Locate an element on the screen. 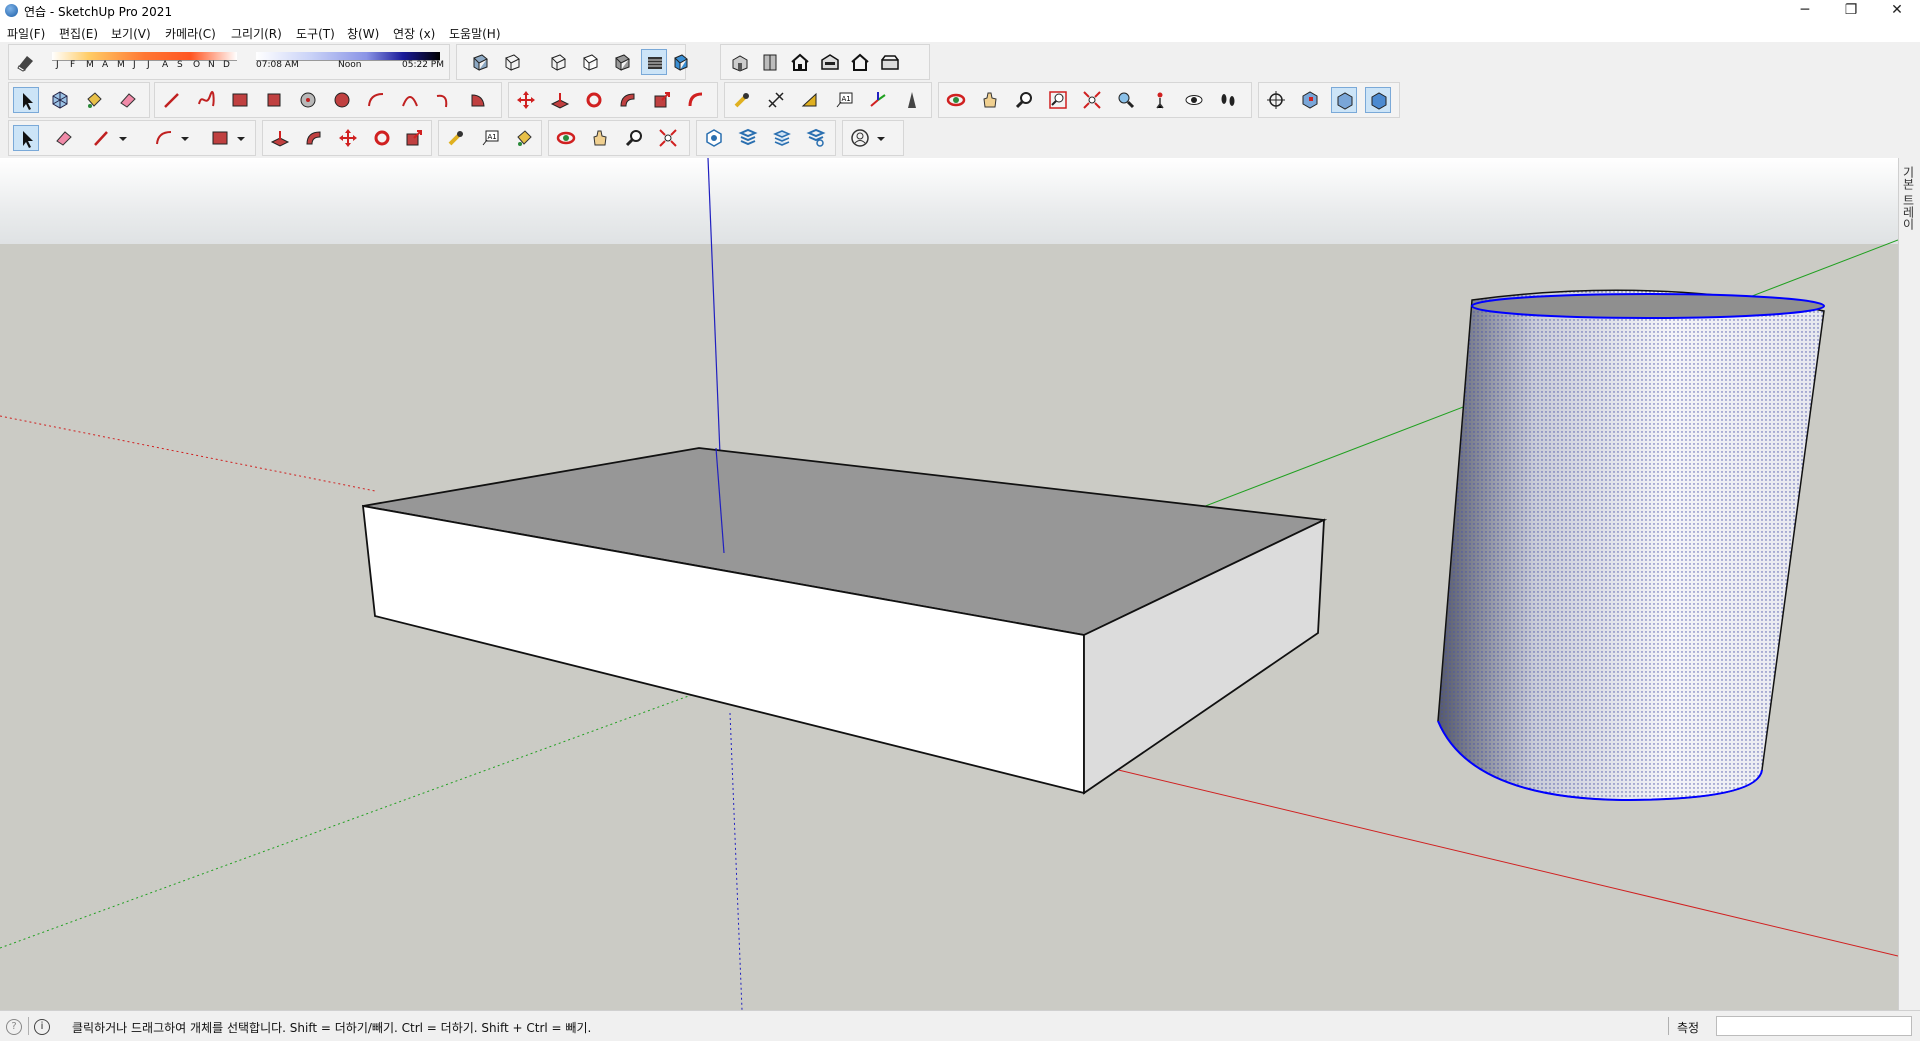  account-dropdown-icon is located at coordinates (880, 138).